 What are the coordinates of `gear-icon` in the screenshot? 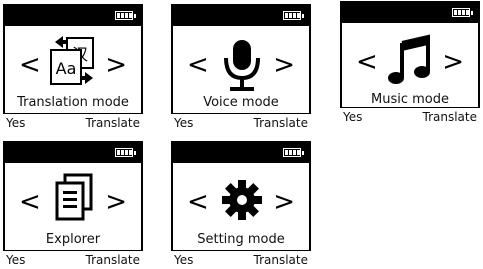 It's located at (242, 200).